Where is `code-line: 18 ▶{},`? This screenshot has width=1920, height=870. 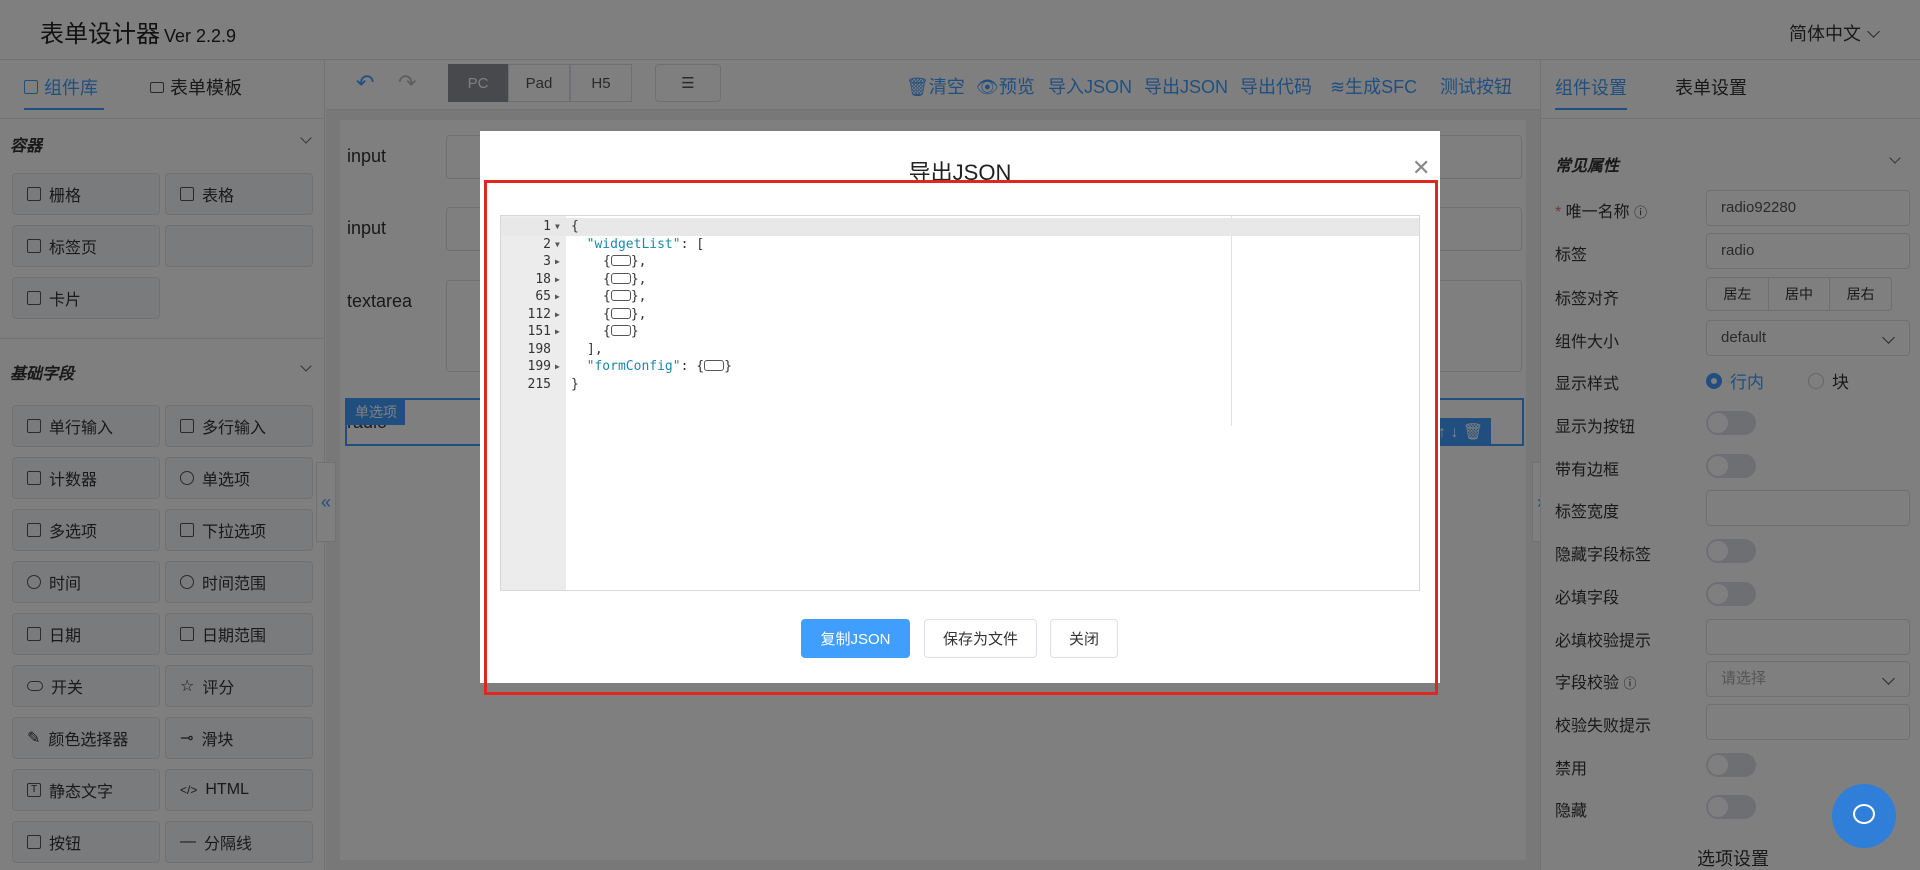 code-line: 18 ▶{}, is located at coordinates (960, 280).